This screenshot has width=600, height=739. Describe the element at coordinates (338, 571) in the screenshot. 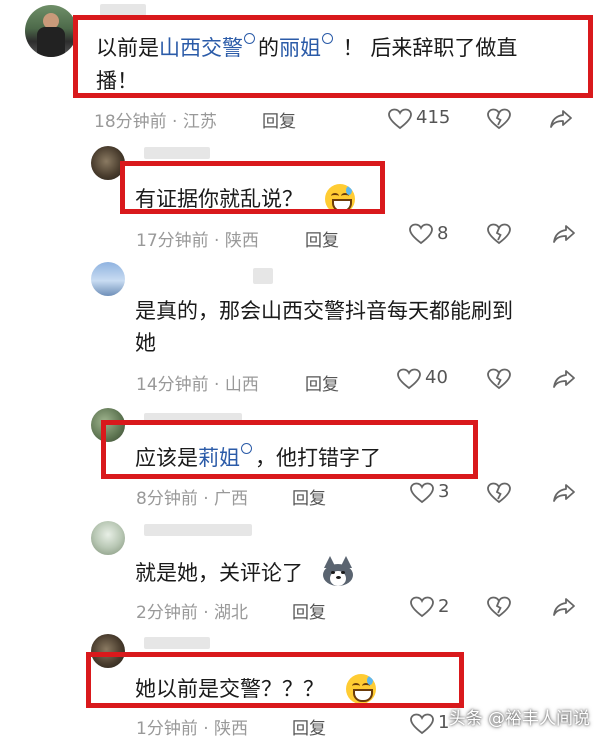

I see `husky-dog-emoji` at that location.